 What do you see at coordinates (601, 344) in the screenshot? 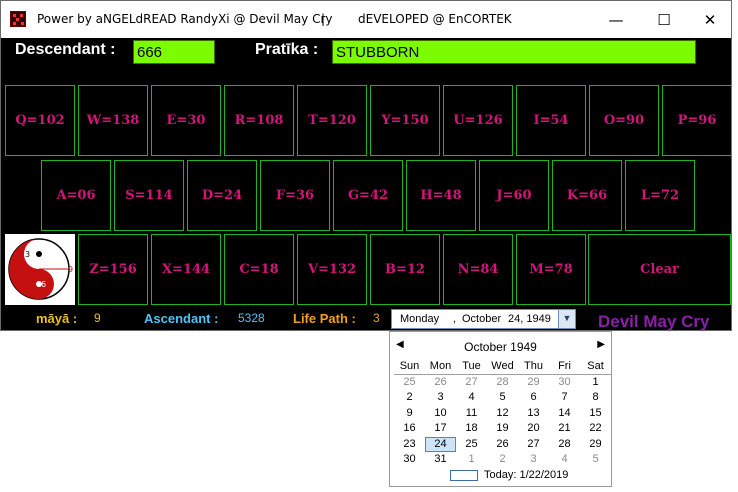
I see `next-month-icon: ▶` at bounding box center [601, 344].